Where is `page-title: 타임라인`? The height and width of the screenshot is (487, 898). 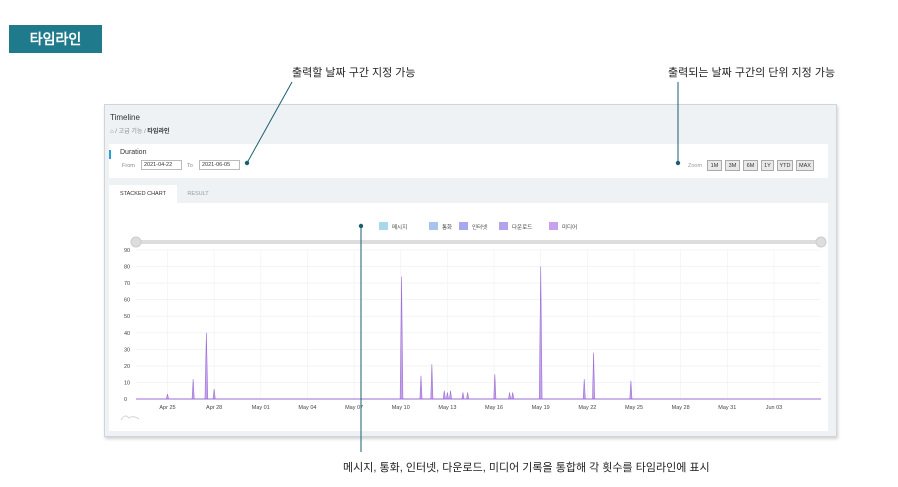
page-title: 타임라인 is located at coordinates (55, 39).